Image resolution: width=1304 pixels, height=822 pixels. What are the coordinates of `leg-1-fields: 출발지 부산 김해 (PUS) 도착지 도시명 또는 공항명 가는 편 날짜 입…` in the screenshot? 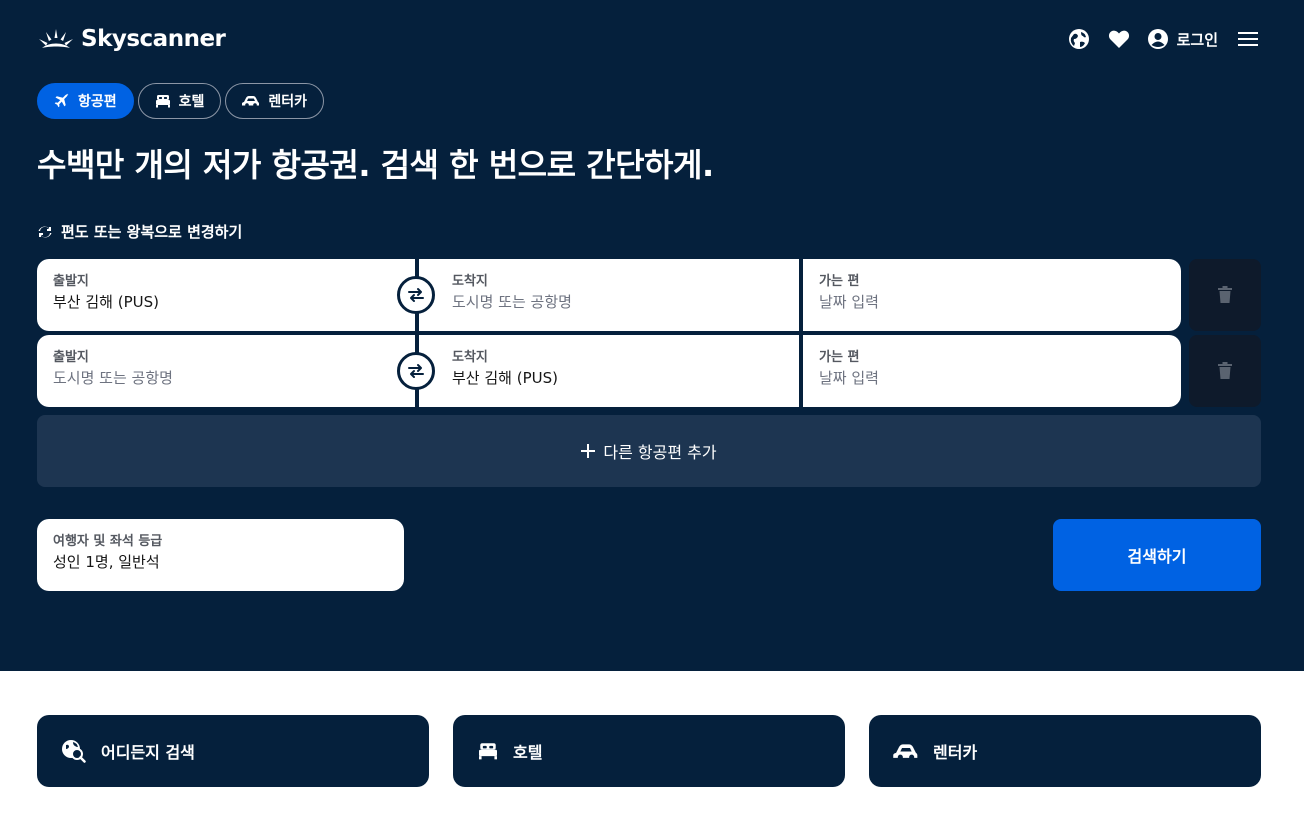 It's located at (609, 295).